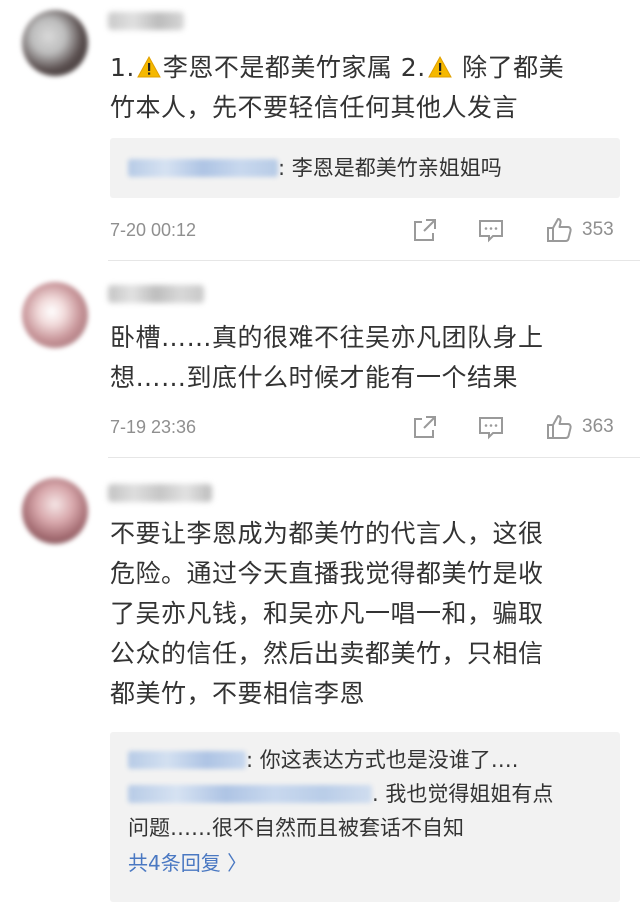 The image size is (640, 902). Describe the element at coordinates (383, 794) in the screenshot. I see `reply-item: . 我也觉得姐姐有点` at that location.